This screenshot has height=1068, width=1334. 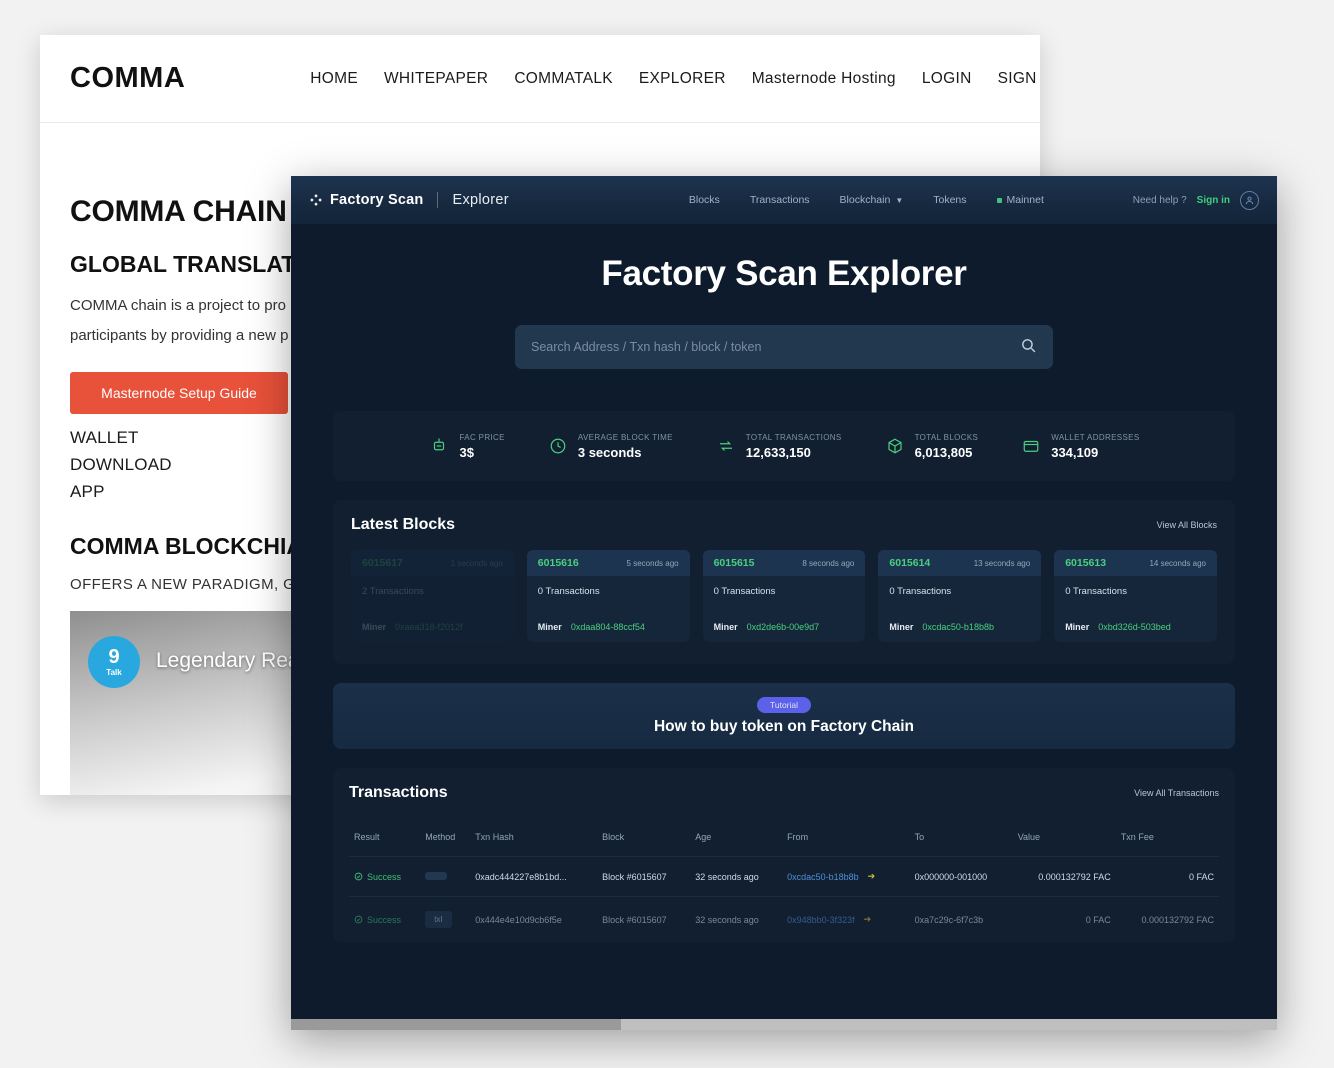 What do you see at coordinates (793, 437) in the screenshot?
I see `stat-label: TOTAL TRANSACTIONS` at bounding box center [793, 437].